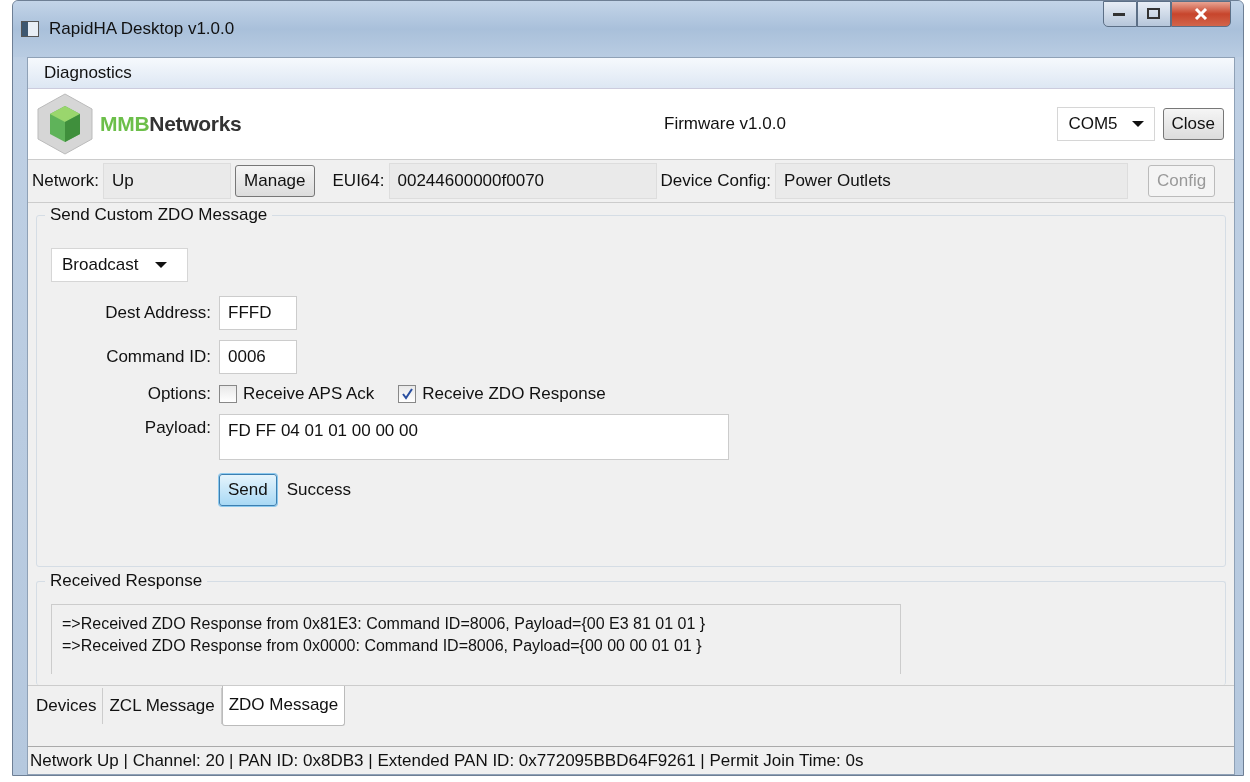 This screenshot has width=1250, height=782. I want to click on dest-address-field: FFFD, so click(258, 313).